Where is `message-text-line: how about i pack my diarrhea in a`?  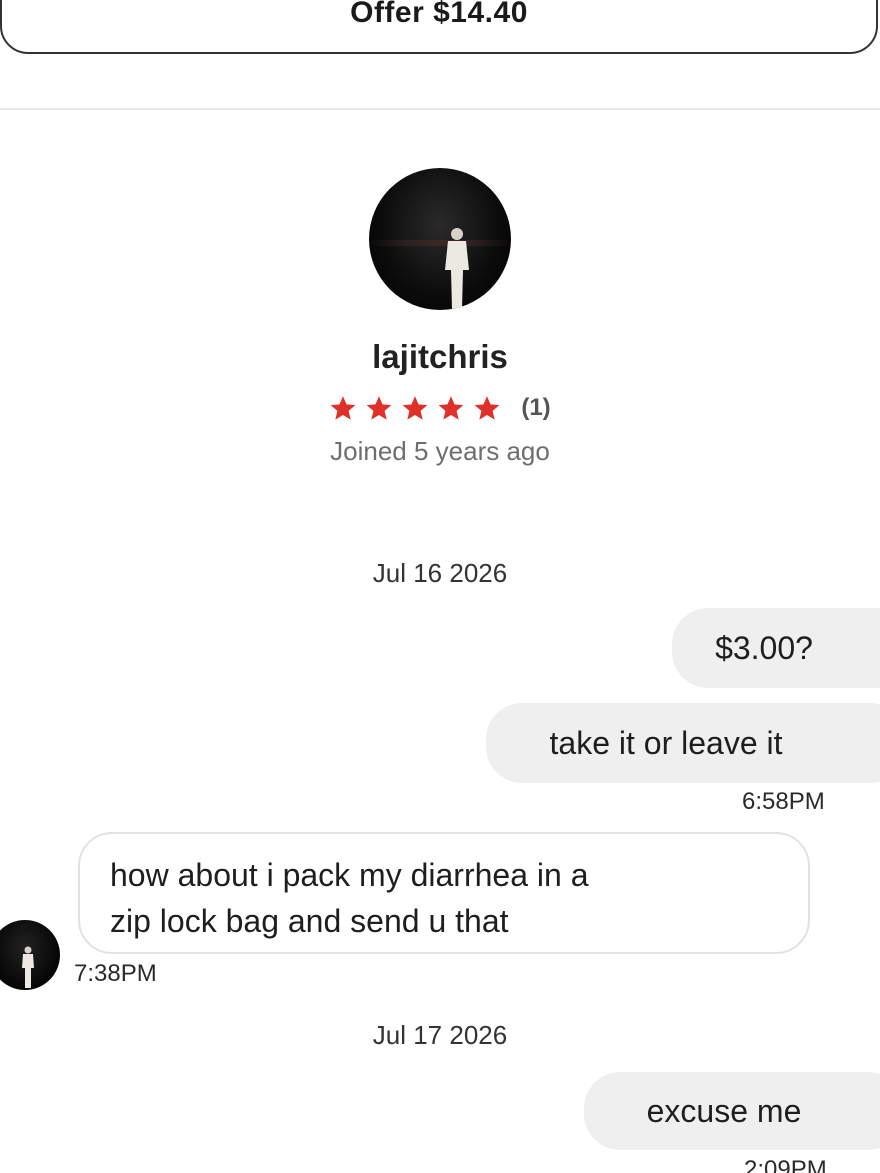
message-text-line: how about i pack my diarrhea in a is located at coordinates (349, 875).